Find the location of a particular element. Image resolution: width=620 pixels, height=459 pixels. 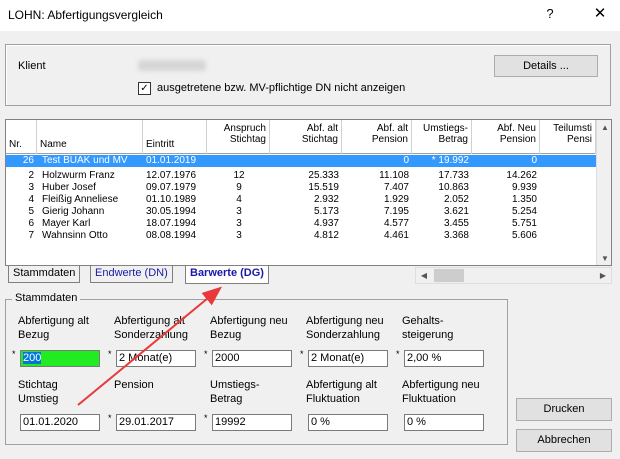

abf-alt-sonderzahlung-field: 2 Monat(e) is located at coordinates (156, 358).